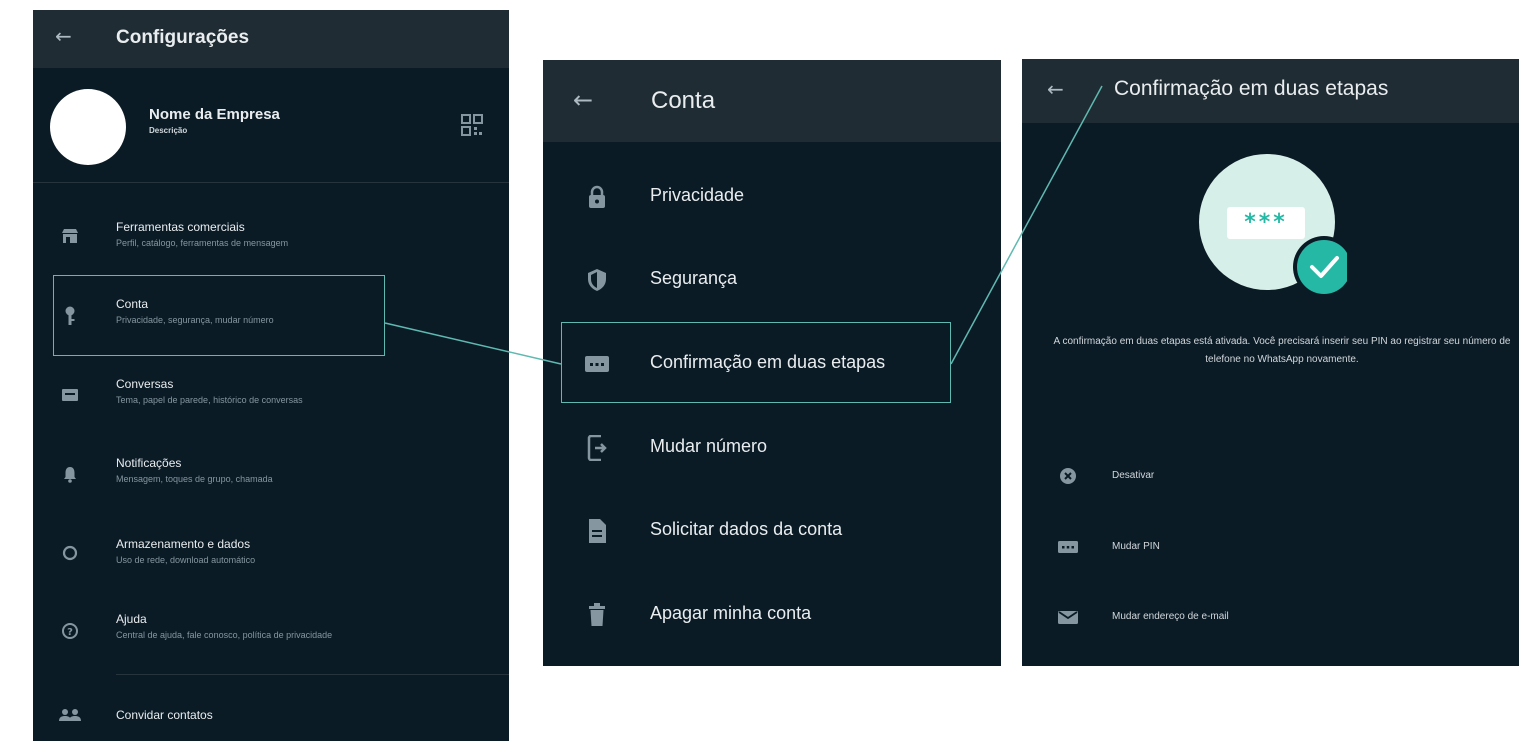 The width and height of the screenshot is (1519, 741). Describe the element at coordinates (271, 39) in the screenshot. I see `settings-header: ← Configurações` at that location.